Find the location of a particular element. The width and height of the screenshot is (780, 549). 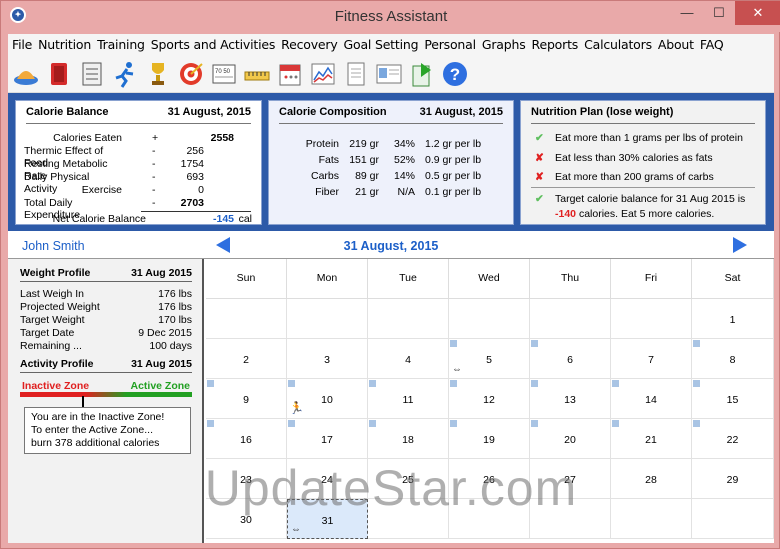

document-icon is located at coordinates (356, 74).